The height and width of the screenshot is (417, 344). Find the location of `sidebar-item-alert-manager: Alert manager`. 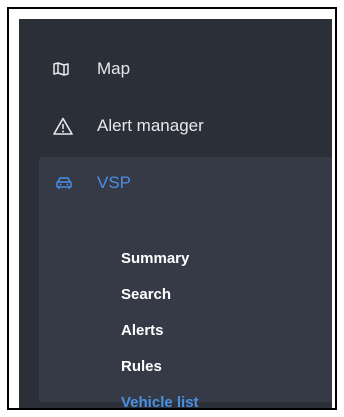

sidebar-item-alert-manager: Alert manager is located at coordinates (175, 126).